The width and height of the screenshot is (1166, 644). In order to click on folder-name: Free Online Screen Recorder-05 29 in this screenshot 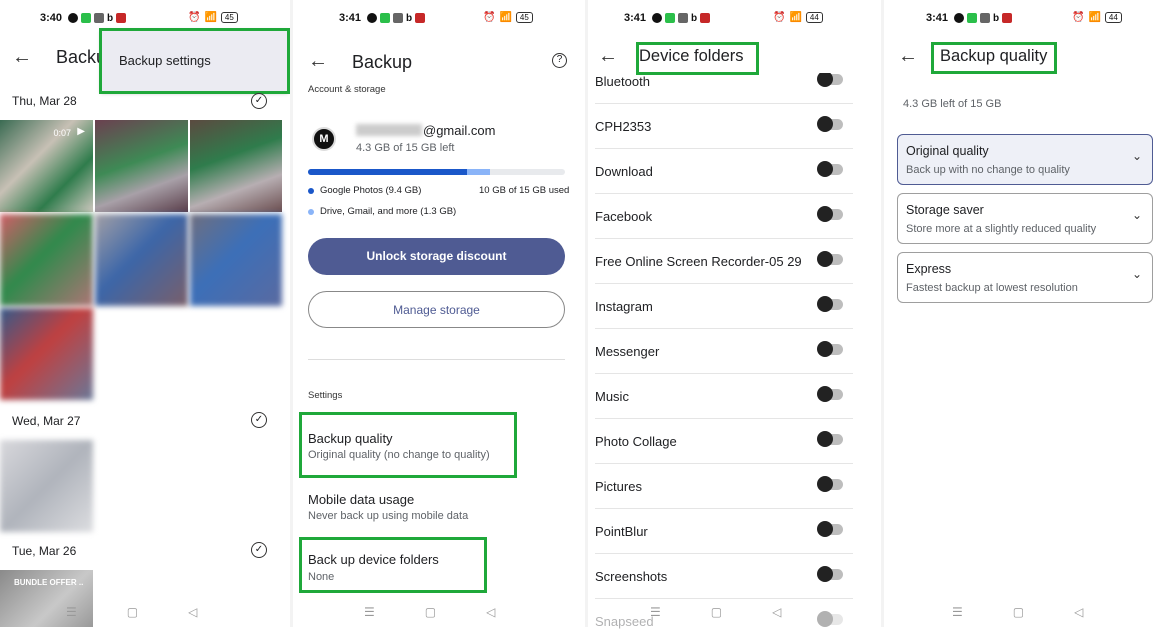, I will do `click(698, 261)`.